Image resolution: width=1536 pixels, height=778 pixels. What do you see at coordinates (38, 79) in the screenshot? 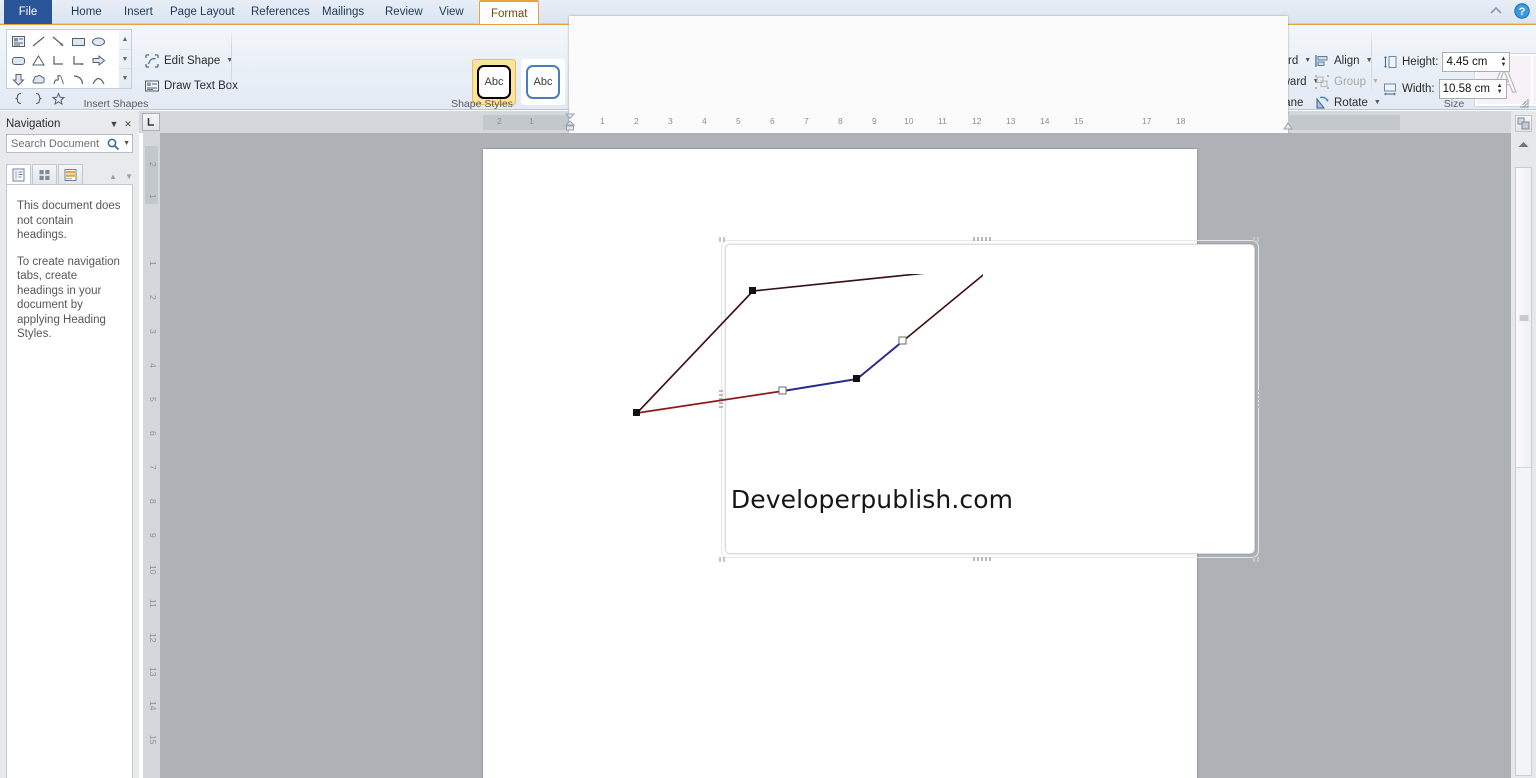
I see `cloud-icon` at bounding box center [38, 79].